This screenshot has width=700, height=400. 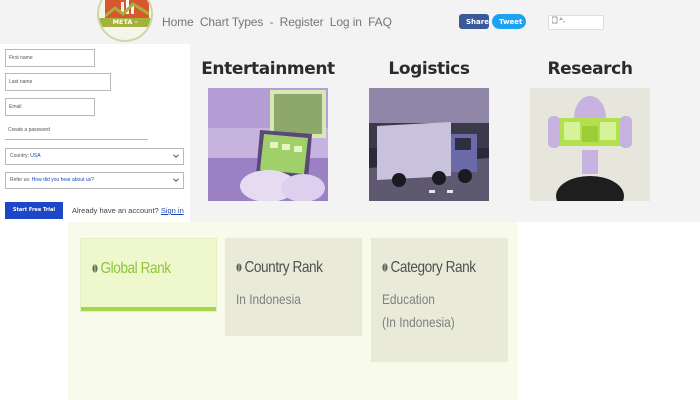 I want to click on facebook-share-button: f Share, so click(x=474, y=21).